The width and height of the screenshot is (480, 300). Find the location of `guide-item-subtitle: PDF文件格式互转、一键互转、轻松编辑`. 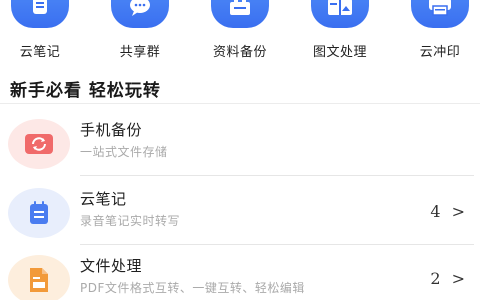

guide-item-subtitle: PDF文件格式互转、一键互转、轻松编辑 is located at coordinates (192, 288).